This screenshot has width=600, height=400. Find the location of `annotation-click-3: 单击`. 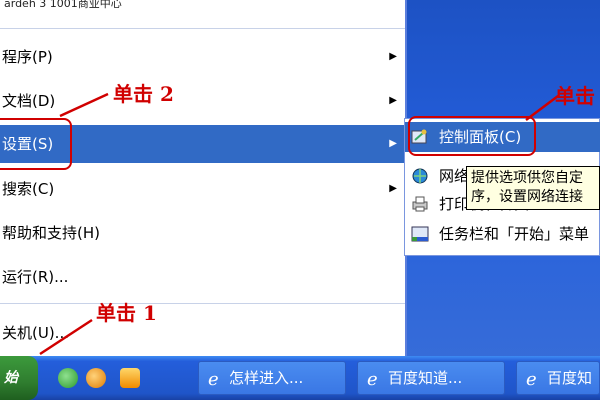

annotation-click-3: 单击 is located at coordinates (575, 96).